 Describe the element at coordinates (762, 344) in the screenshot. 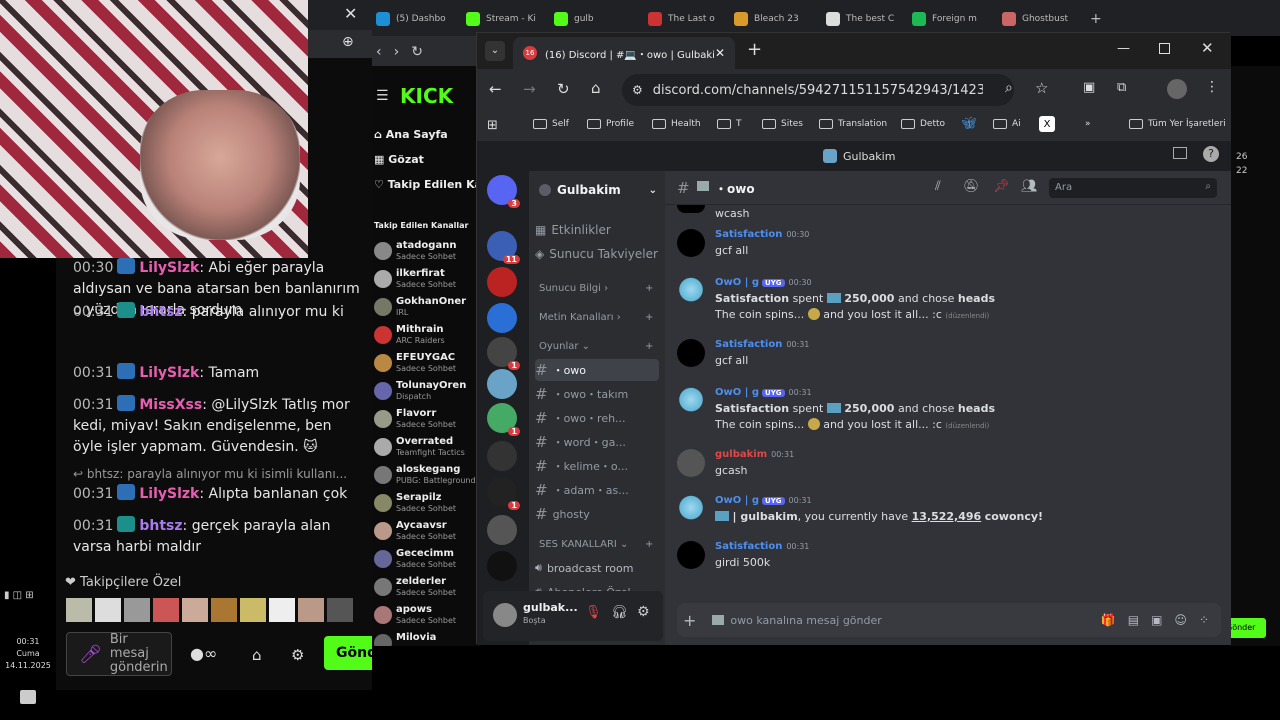

I see `message-author: Satisfaction 00:31` at that location.